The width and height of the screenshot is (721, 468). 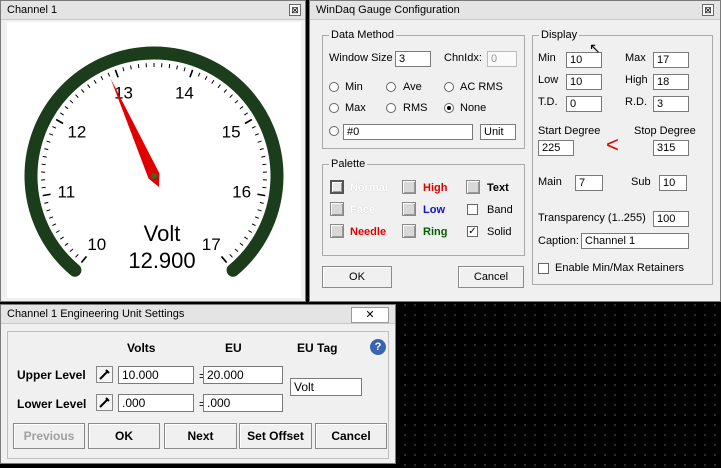 What do you see at coordinates (231, 132) in the screenshot?
I see `gauge-tick-label: 15` at bounding box center [231, 132].